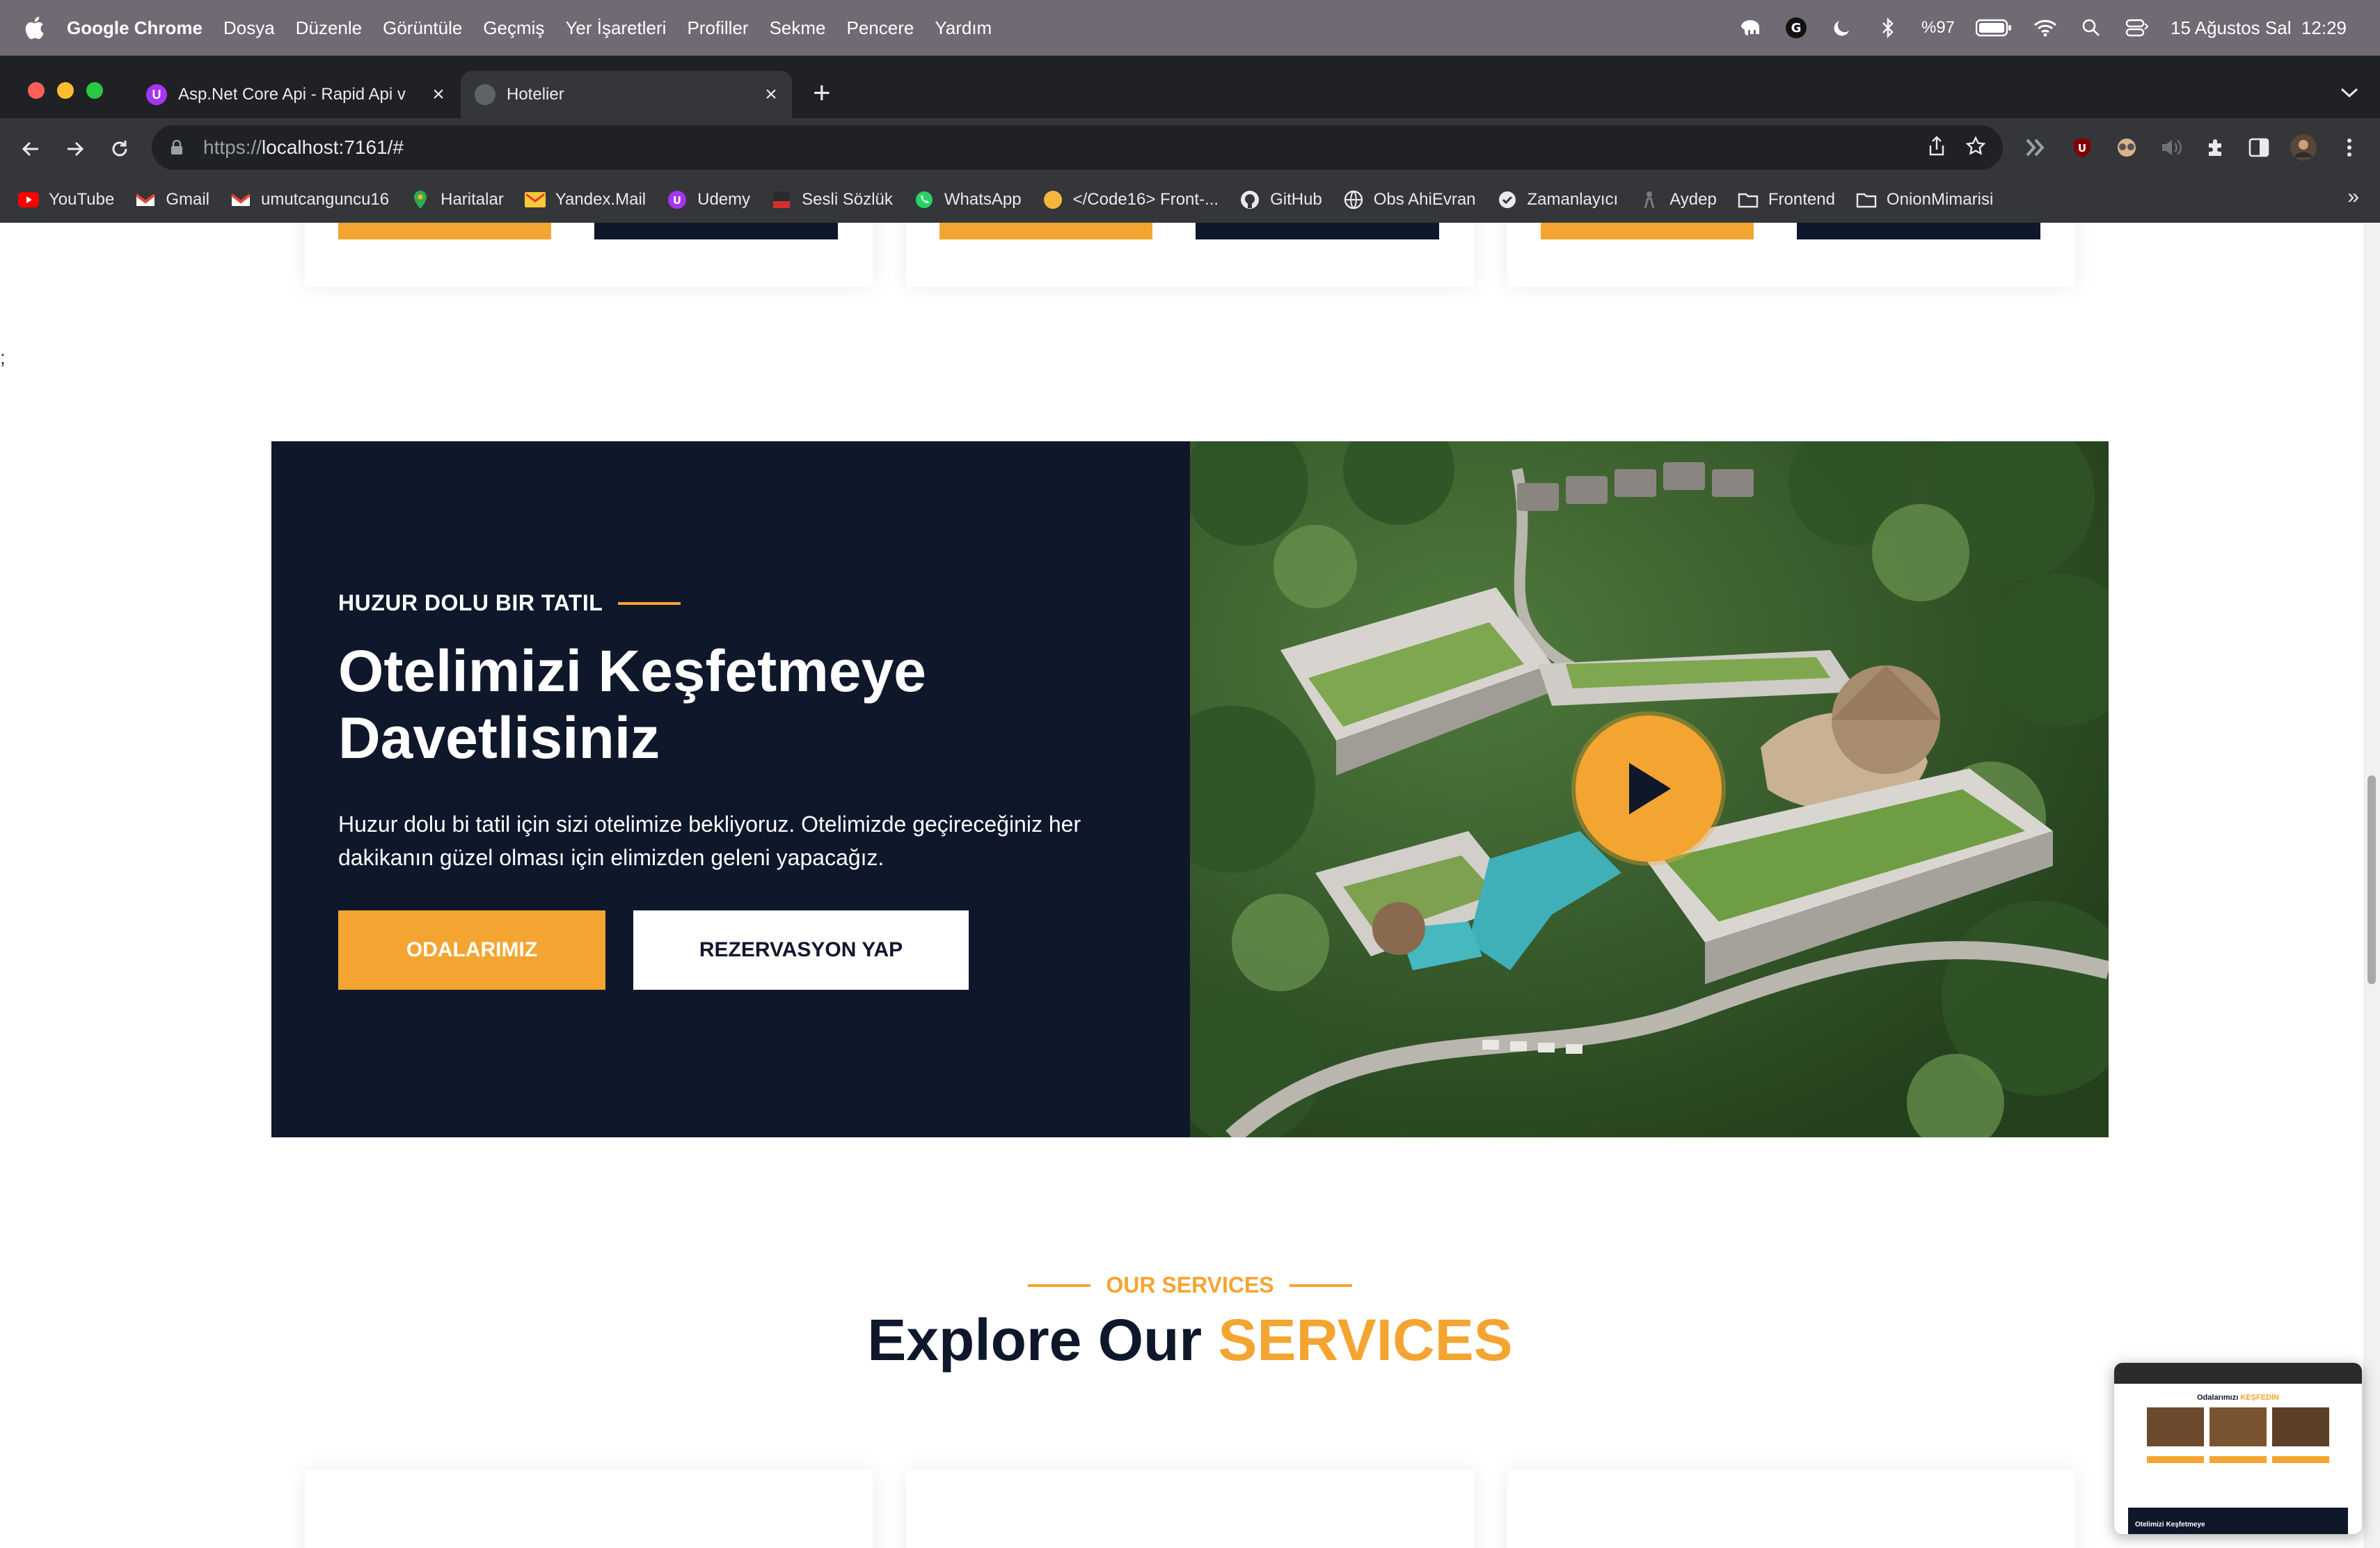 This screenshot has height=1548, width=2380. Describe the element at coordinates (2137, 27) in the screenshot. I see `control-center-icon` at that location.